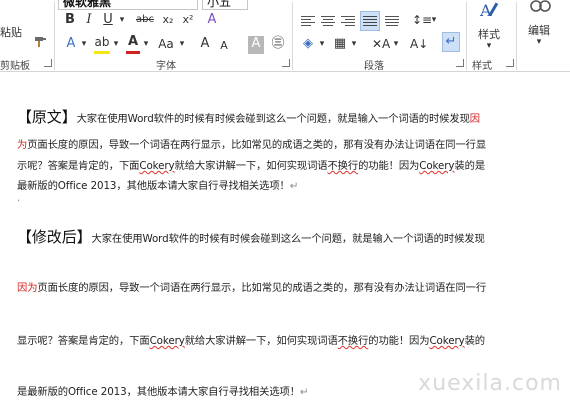 The image size is (570, 400). I want to click on sort-icon: A↓, so click(419, 45).